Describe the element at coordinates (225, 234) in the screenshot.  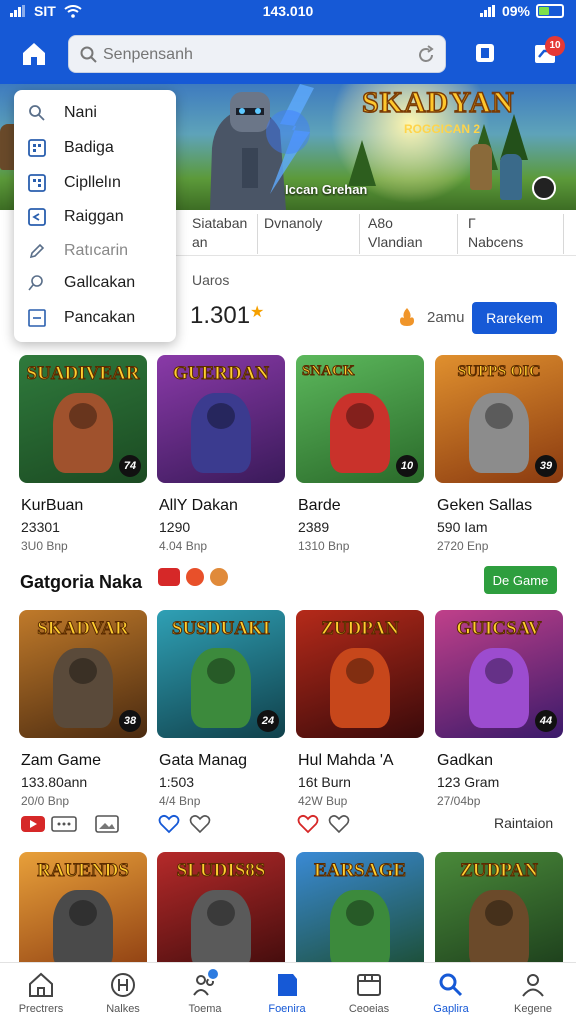
I see `filter-chip: Siataban an` at that location.